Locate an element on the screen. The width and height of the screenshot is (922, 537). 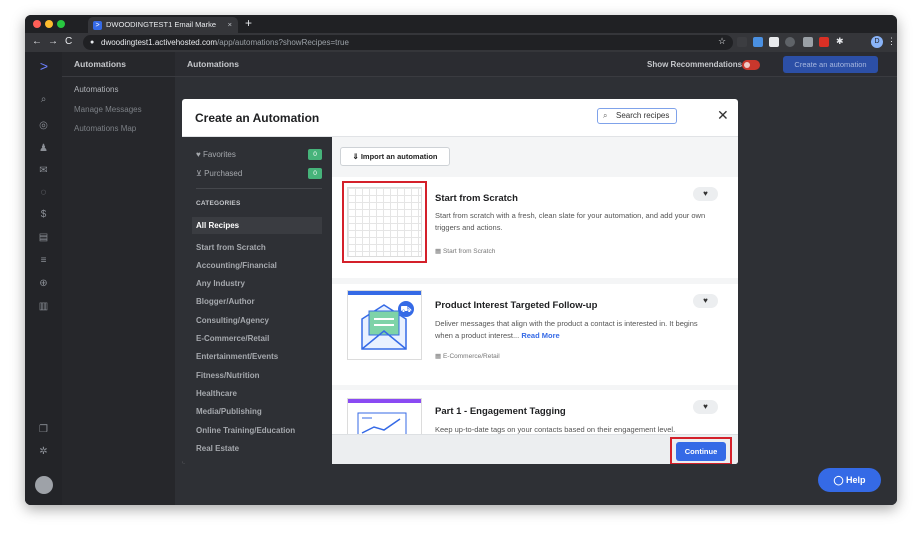
contacts-icon: ♟ is located at coordinates (43, 148).